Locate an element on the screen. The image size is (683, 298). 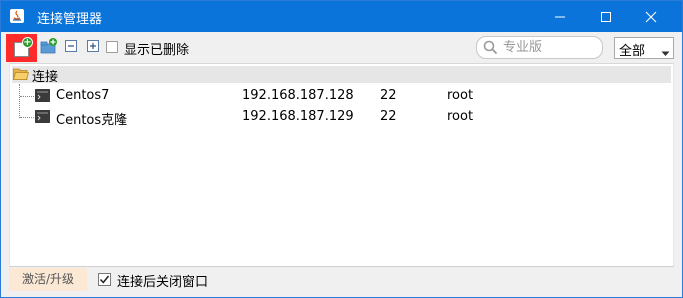
close-button is located at coordinates (651, 16).